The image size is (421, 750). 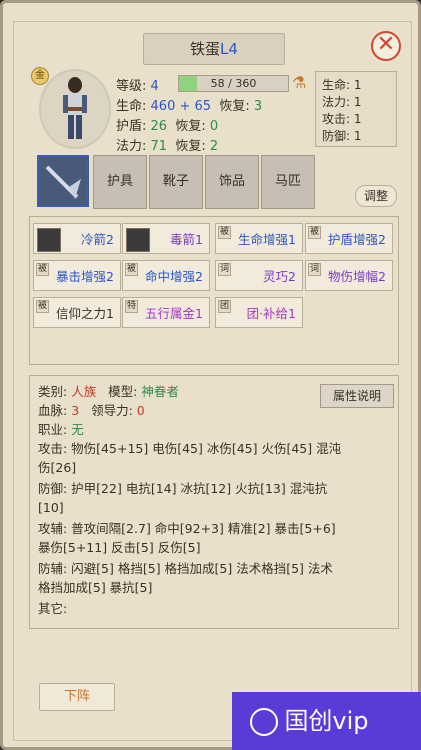 I want to click on skill-item: 被信仰之力1, so click(x=77, y=312).